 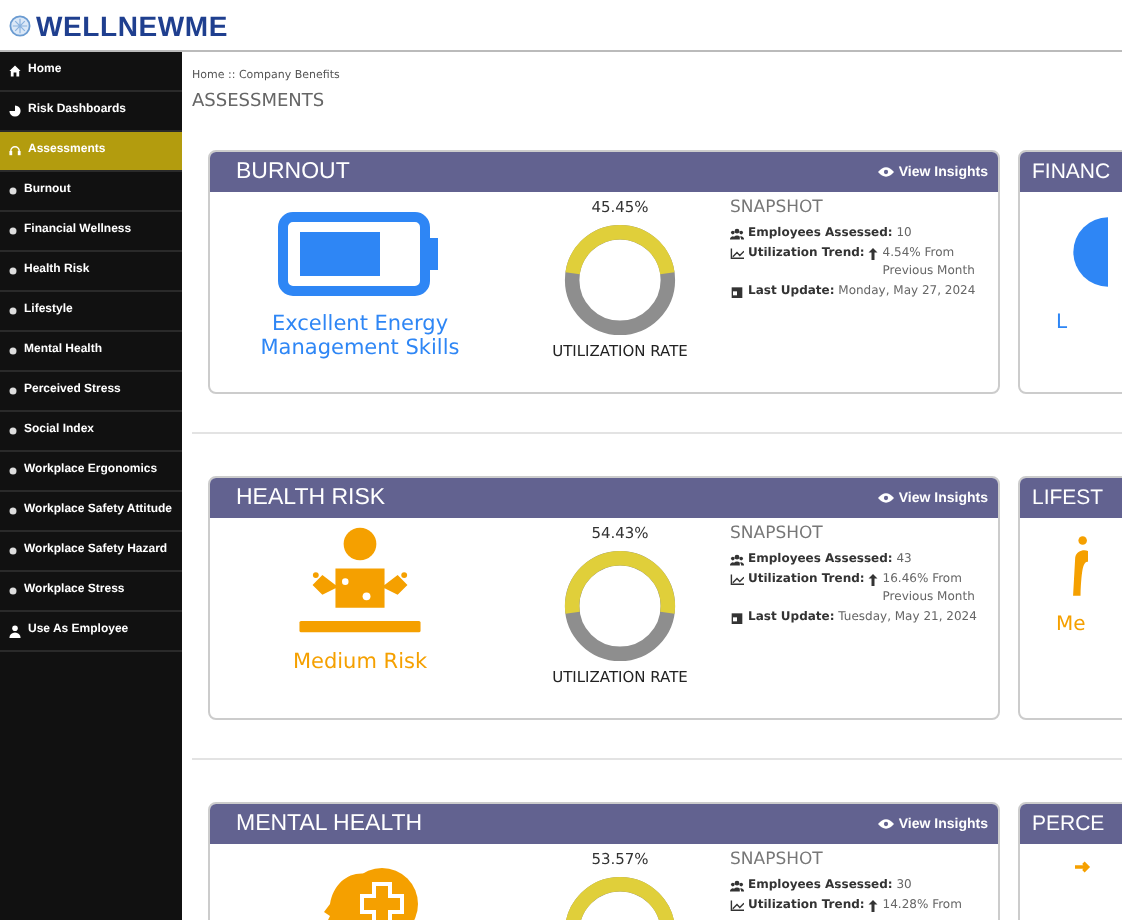 I want to click on logo-icon, so click(x=20, y=25).